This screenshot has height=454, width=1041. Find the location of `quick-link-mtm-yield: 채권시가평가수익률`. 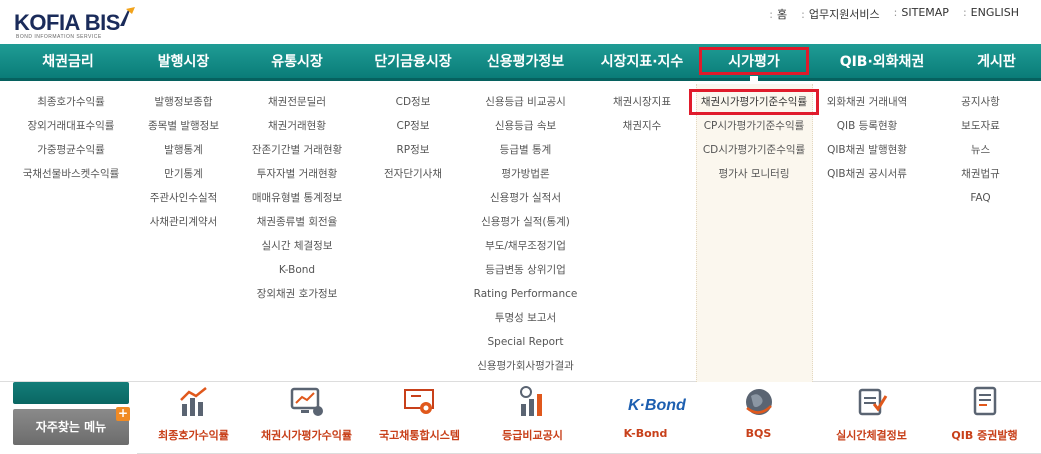

quick-link-mtm-yield: 채권시가평가수익률 is located at coordinates (306, 418).